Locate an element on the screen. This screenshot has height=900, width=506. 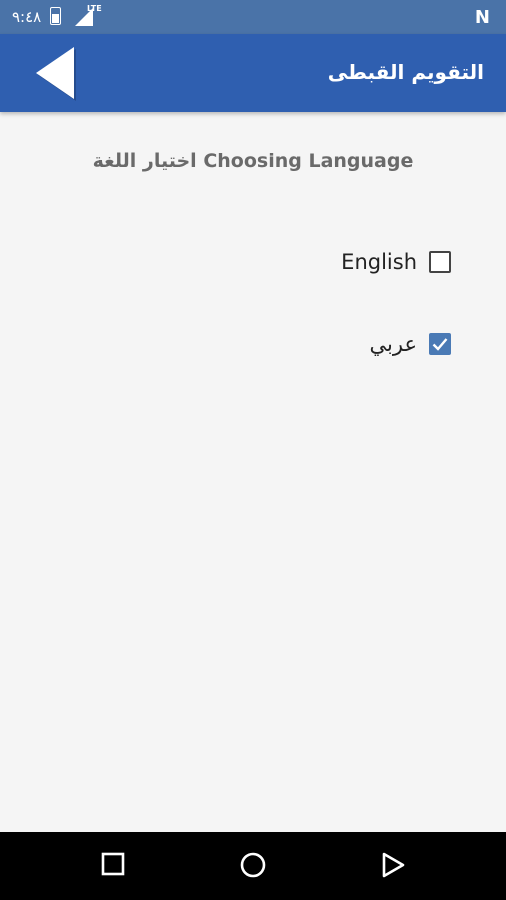
triangle-back-icon is located at coordinates (393, 865).